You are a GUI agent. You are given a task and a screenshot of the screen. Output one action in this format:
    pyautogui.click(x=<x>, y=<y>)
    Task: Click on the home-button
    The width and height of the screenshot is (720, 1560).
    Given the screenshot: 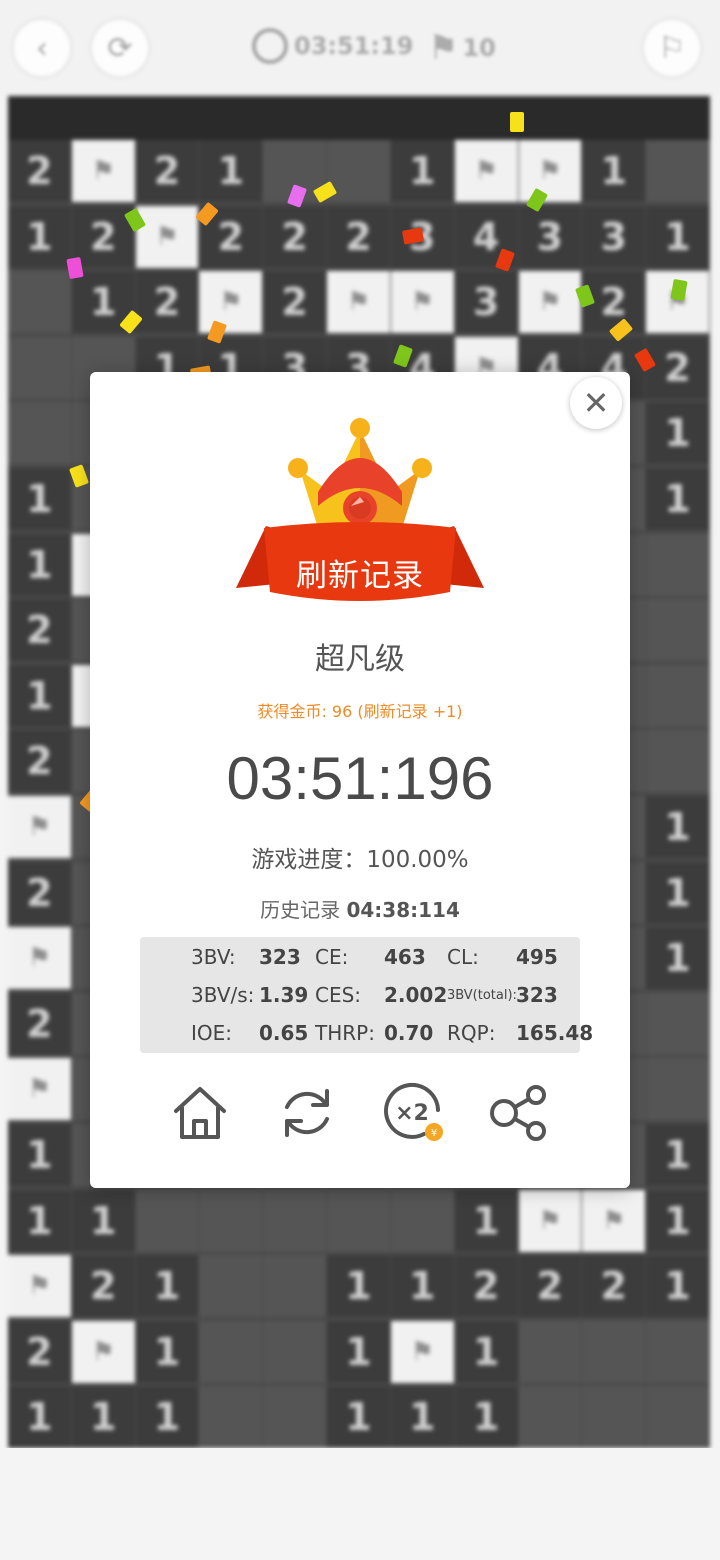 What is the action you would take?
    pyautogui.click(x=200, y=1113)
    